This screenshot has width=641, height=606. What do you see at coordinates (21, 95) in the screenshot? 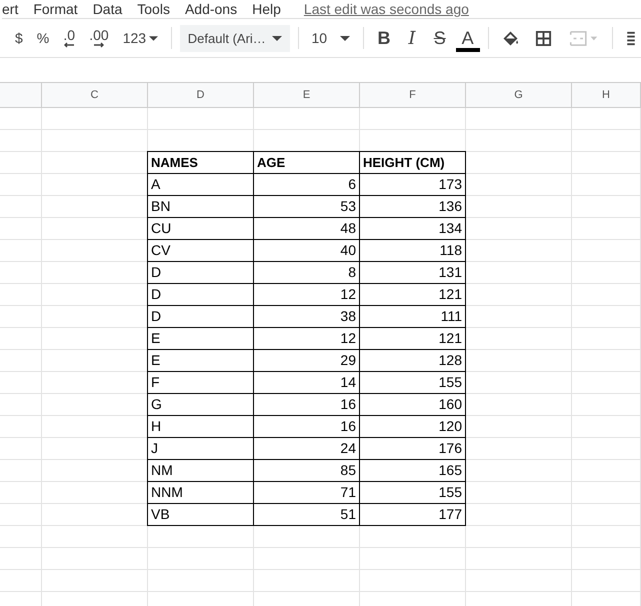
I see `row-header-corner` at bounding box center [21, 95].